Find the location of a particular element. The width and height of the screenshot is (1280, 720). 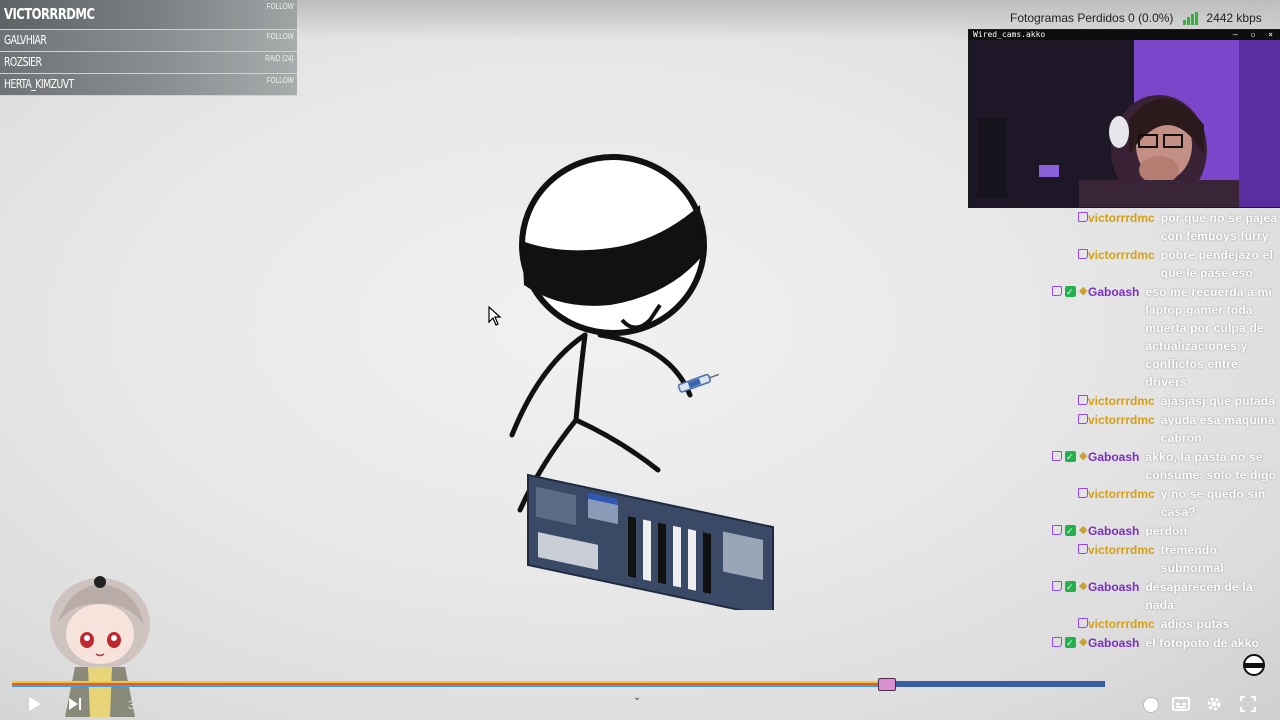

chat-message: victorrrdmc adios putas is located at coordinates (1132, 624).